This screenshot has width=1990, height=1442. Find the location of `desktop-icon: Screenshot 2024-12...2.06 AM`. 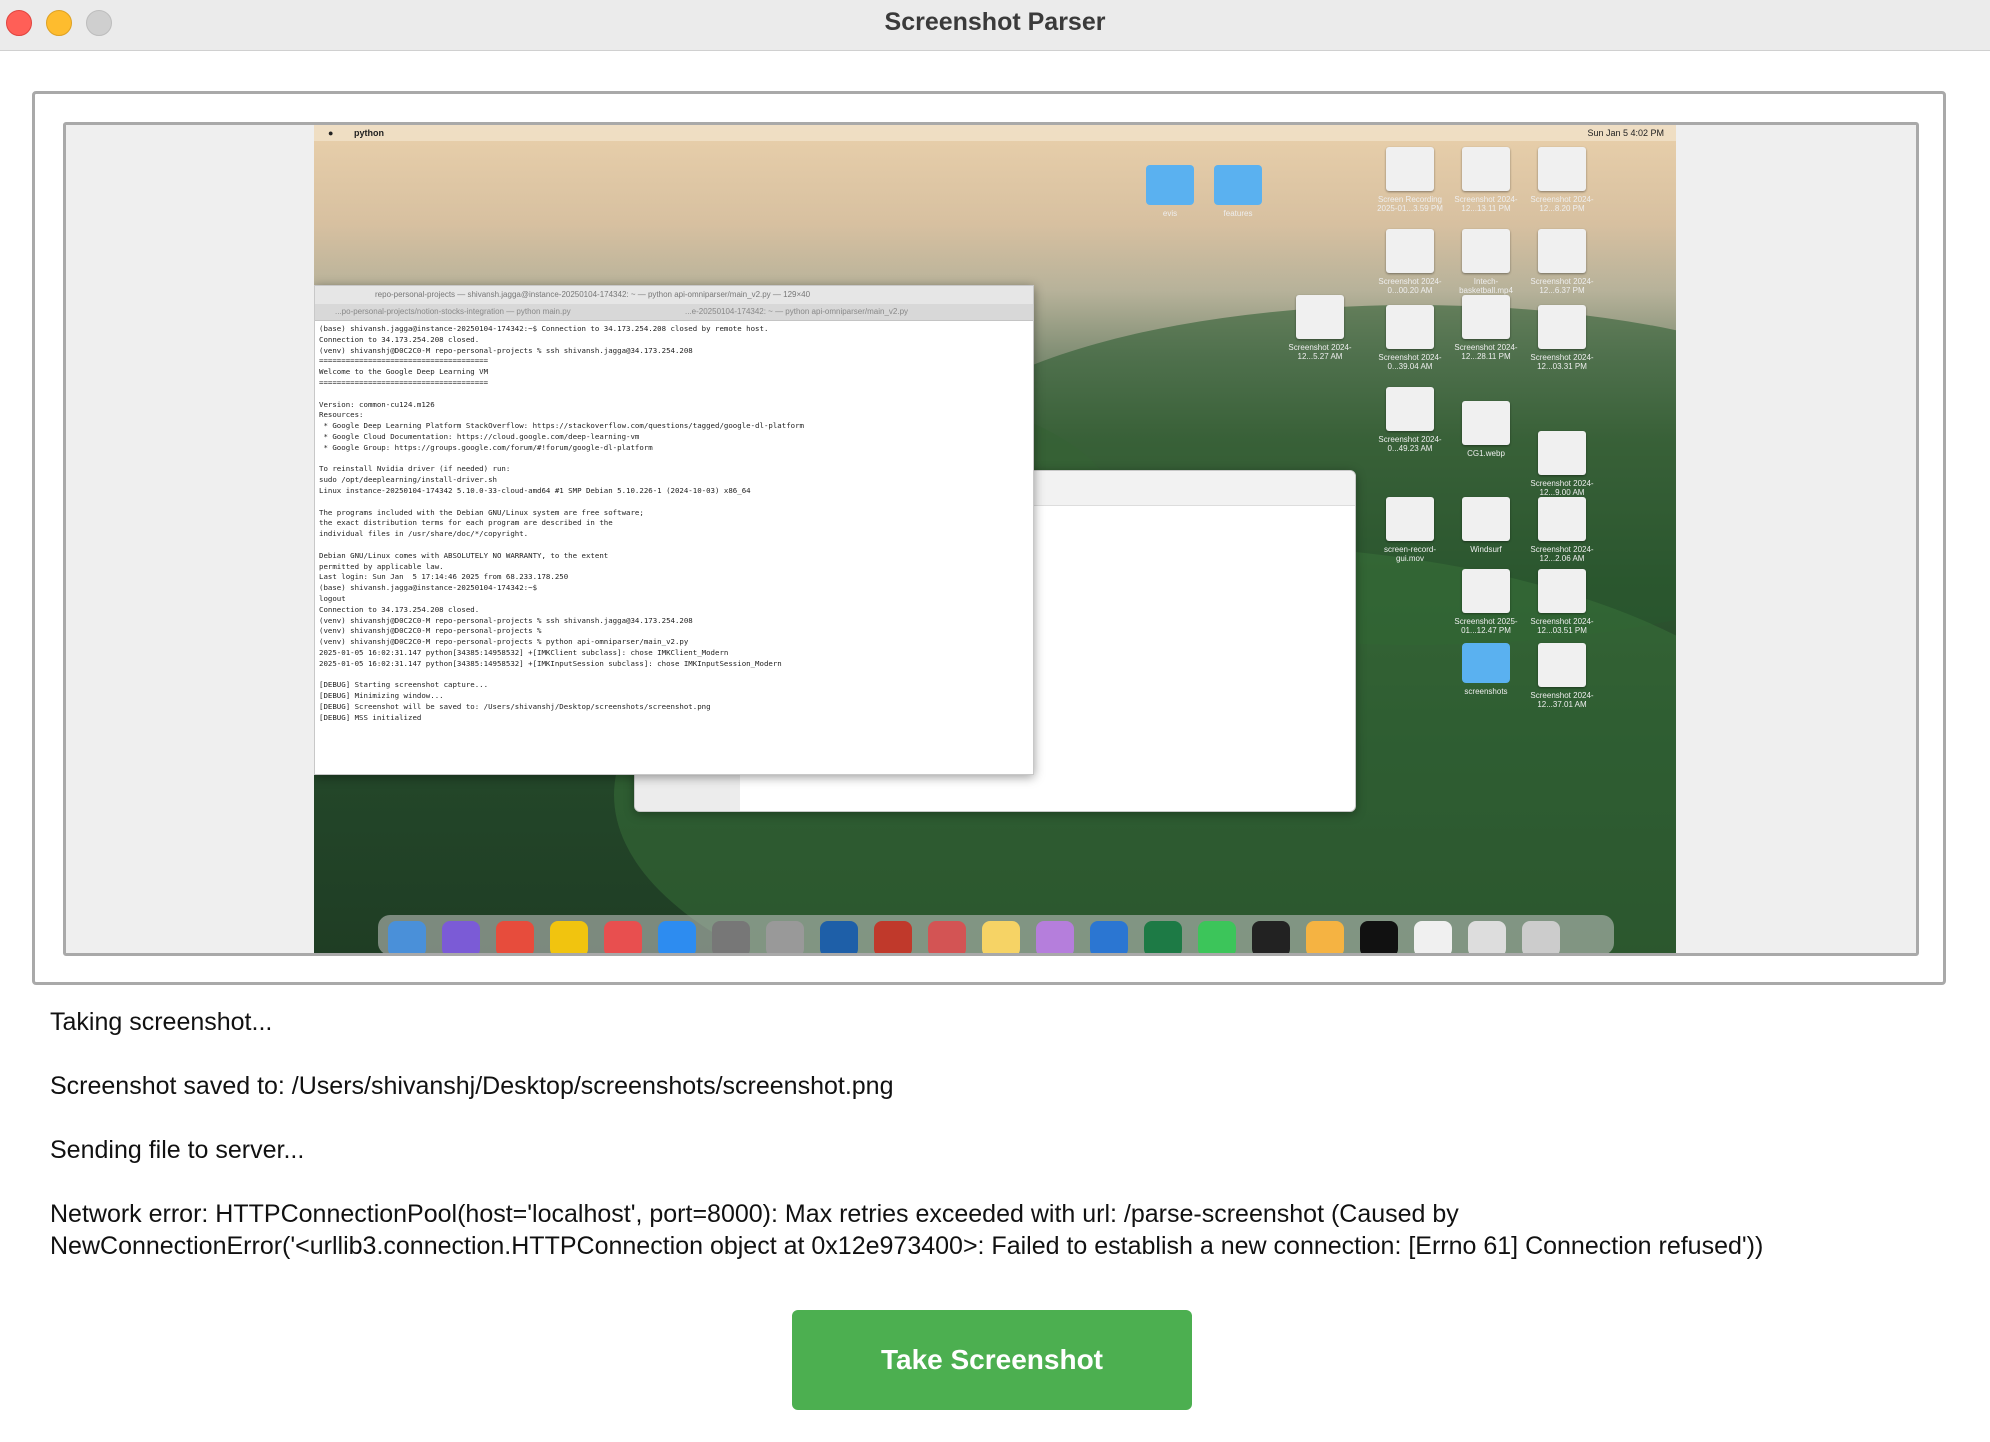

desktop-icon: Screenshot 2024-12...2.06 AM is located at coordinates (1562, 530).